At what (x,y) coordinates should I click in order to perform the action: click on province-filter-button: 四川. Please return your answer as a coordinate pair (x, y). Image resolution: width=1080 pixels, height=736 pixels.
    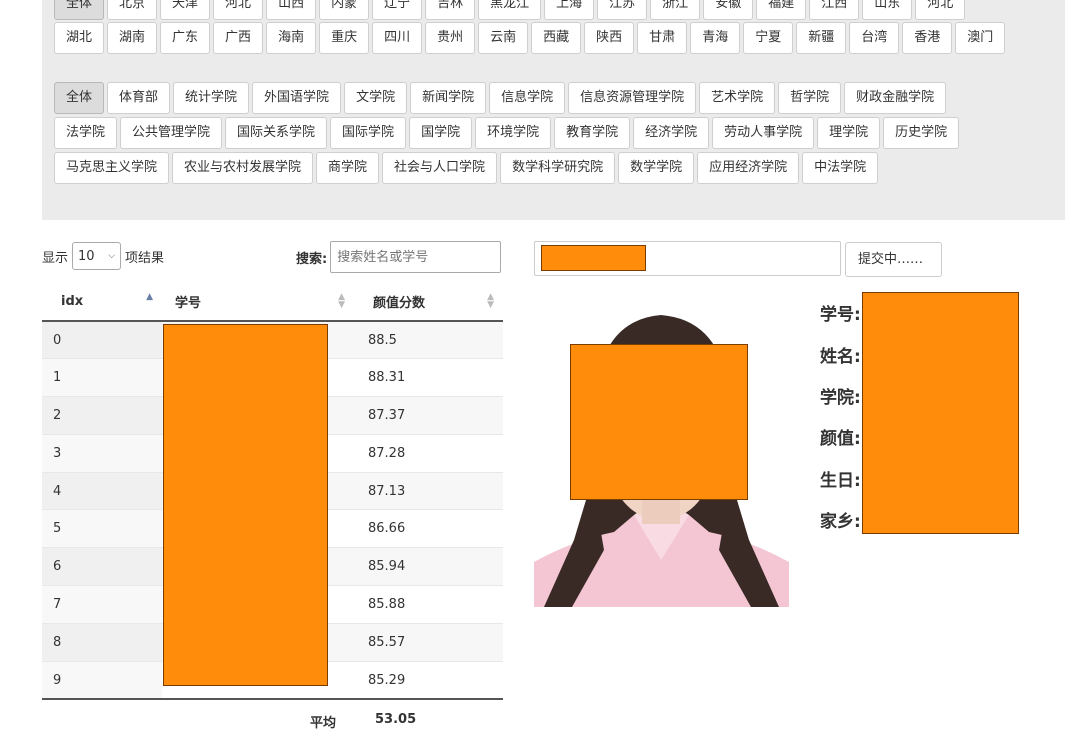
    Looking at the image, I should click on (397, 38).